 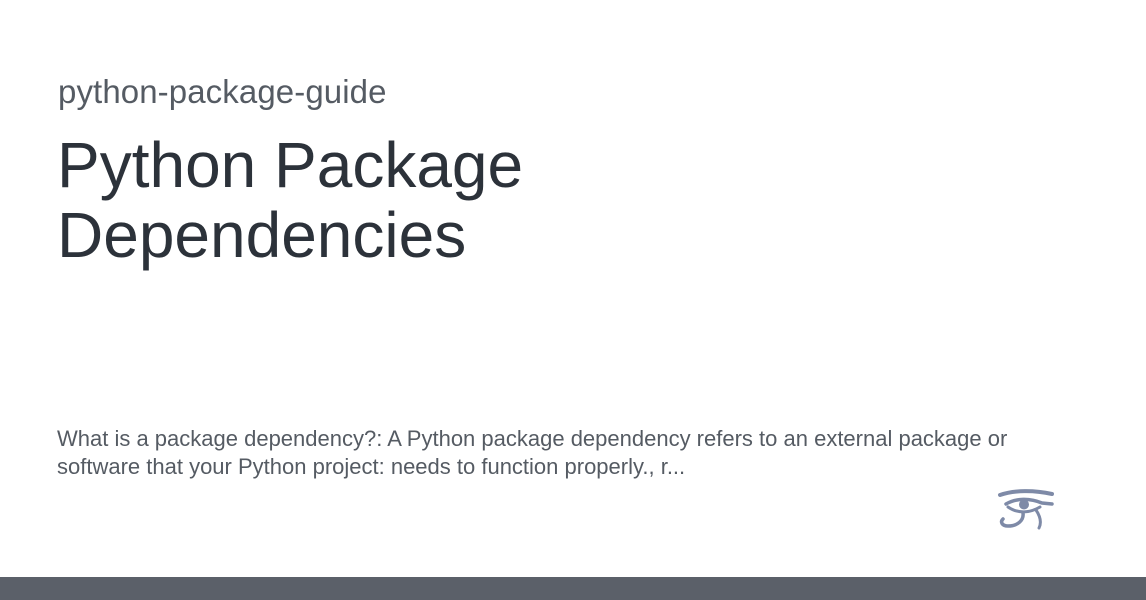 I want to click on page-title: Python Package Dependencies, so click(x=290, y=200).